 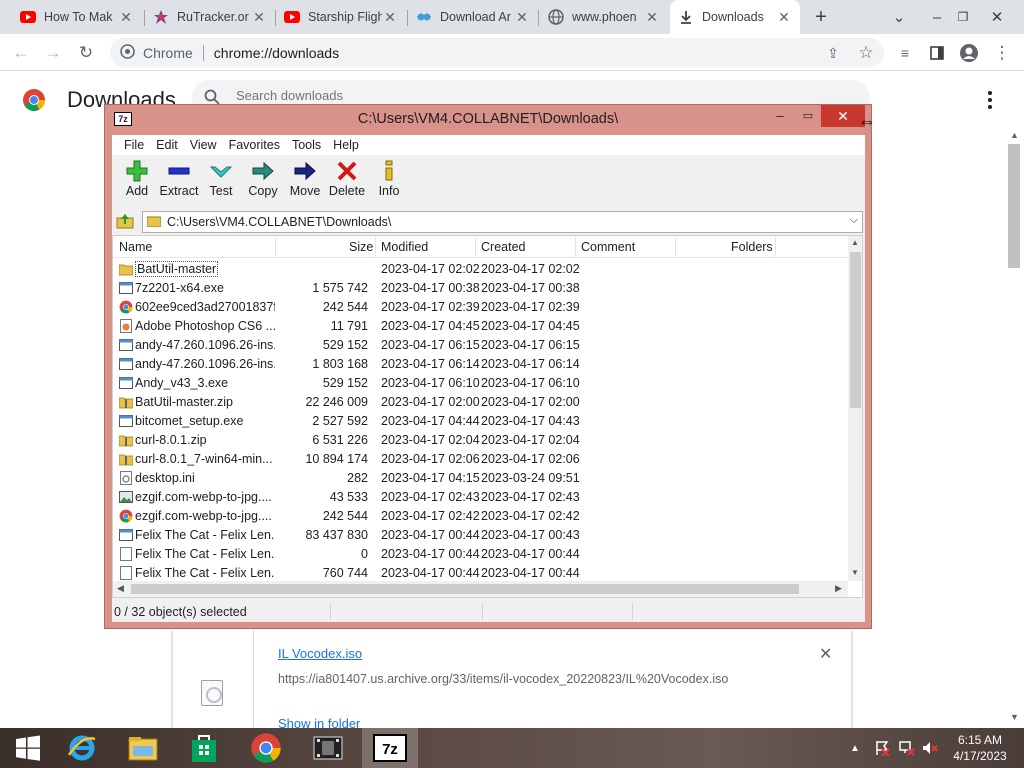 I want to click on col-divider, so click(x=575, y=247).